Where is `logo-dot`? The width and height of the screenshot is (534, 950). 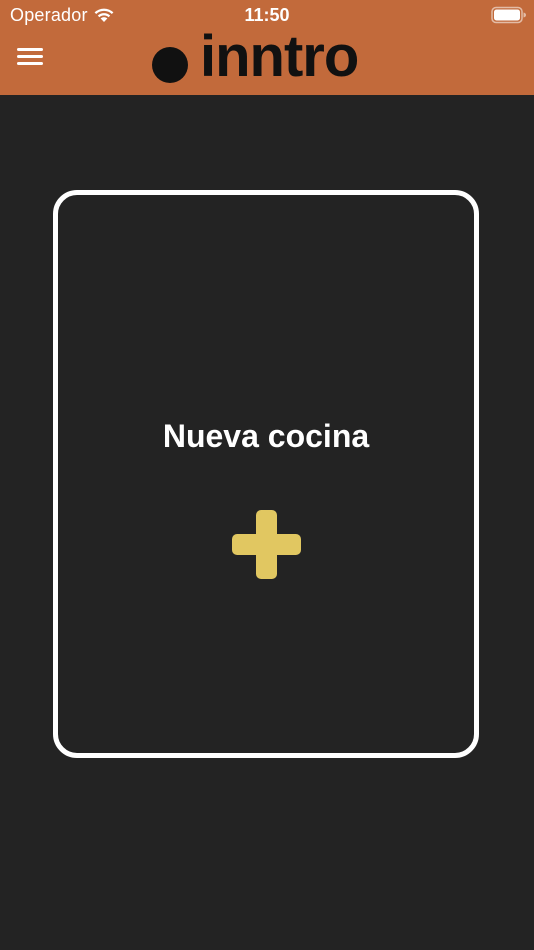
logo-dot is located at coordinates (170, 65).